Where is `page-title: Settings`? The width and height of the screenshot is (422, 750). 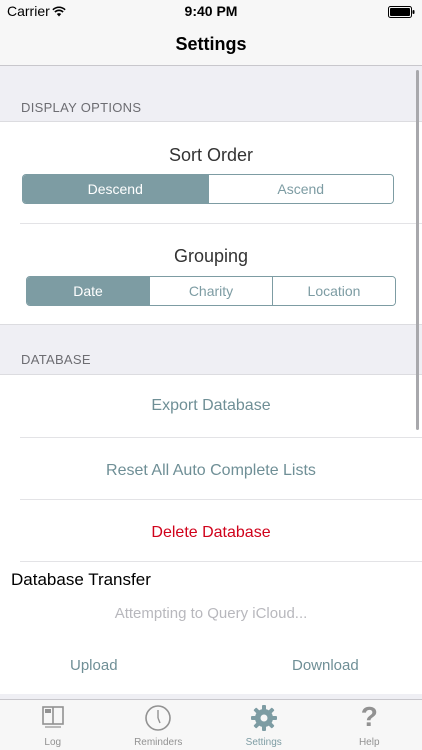
page-title: Settings is located at coordinates (211, 44).